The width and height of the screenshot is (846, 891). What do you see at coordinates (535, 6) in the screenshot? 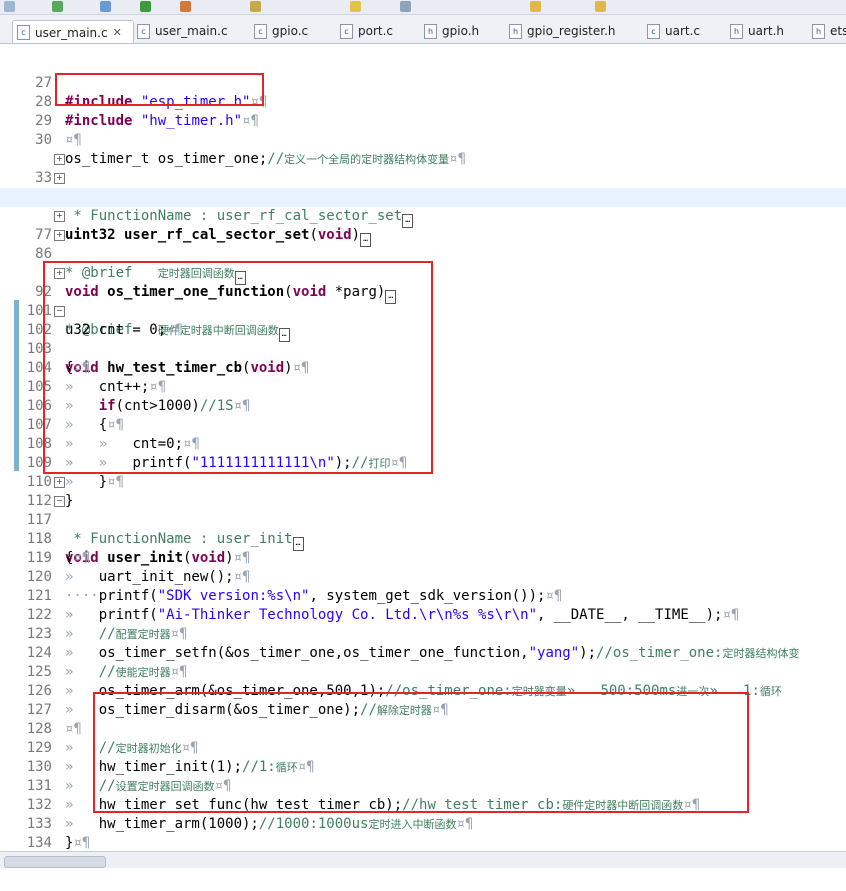
I see `back-icon` at bounding box center [535, 6].